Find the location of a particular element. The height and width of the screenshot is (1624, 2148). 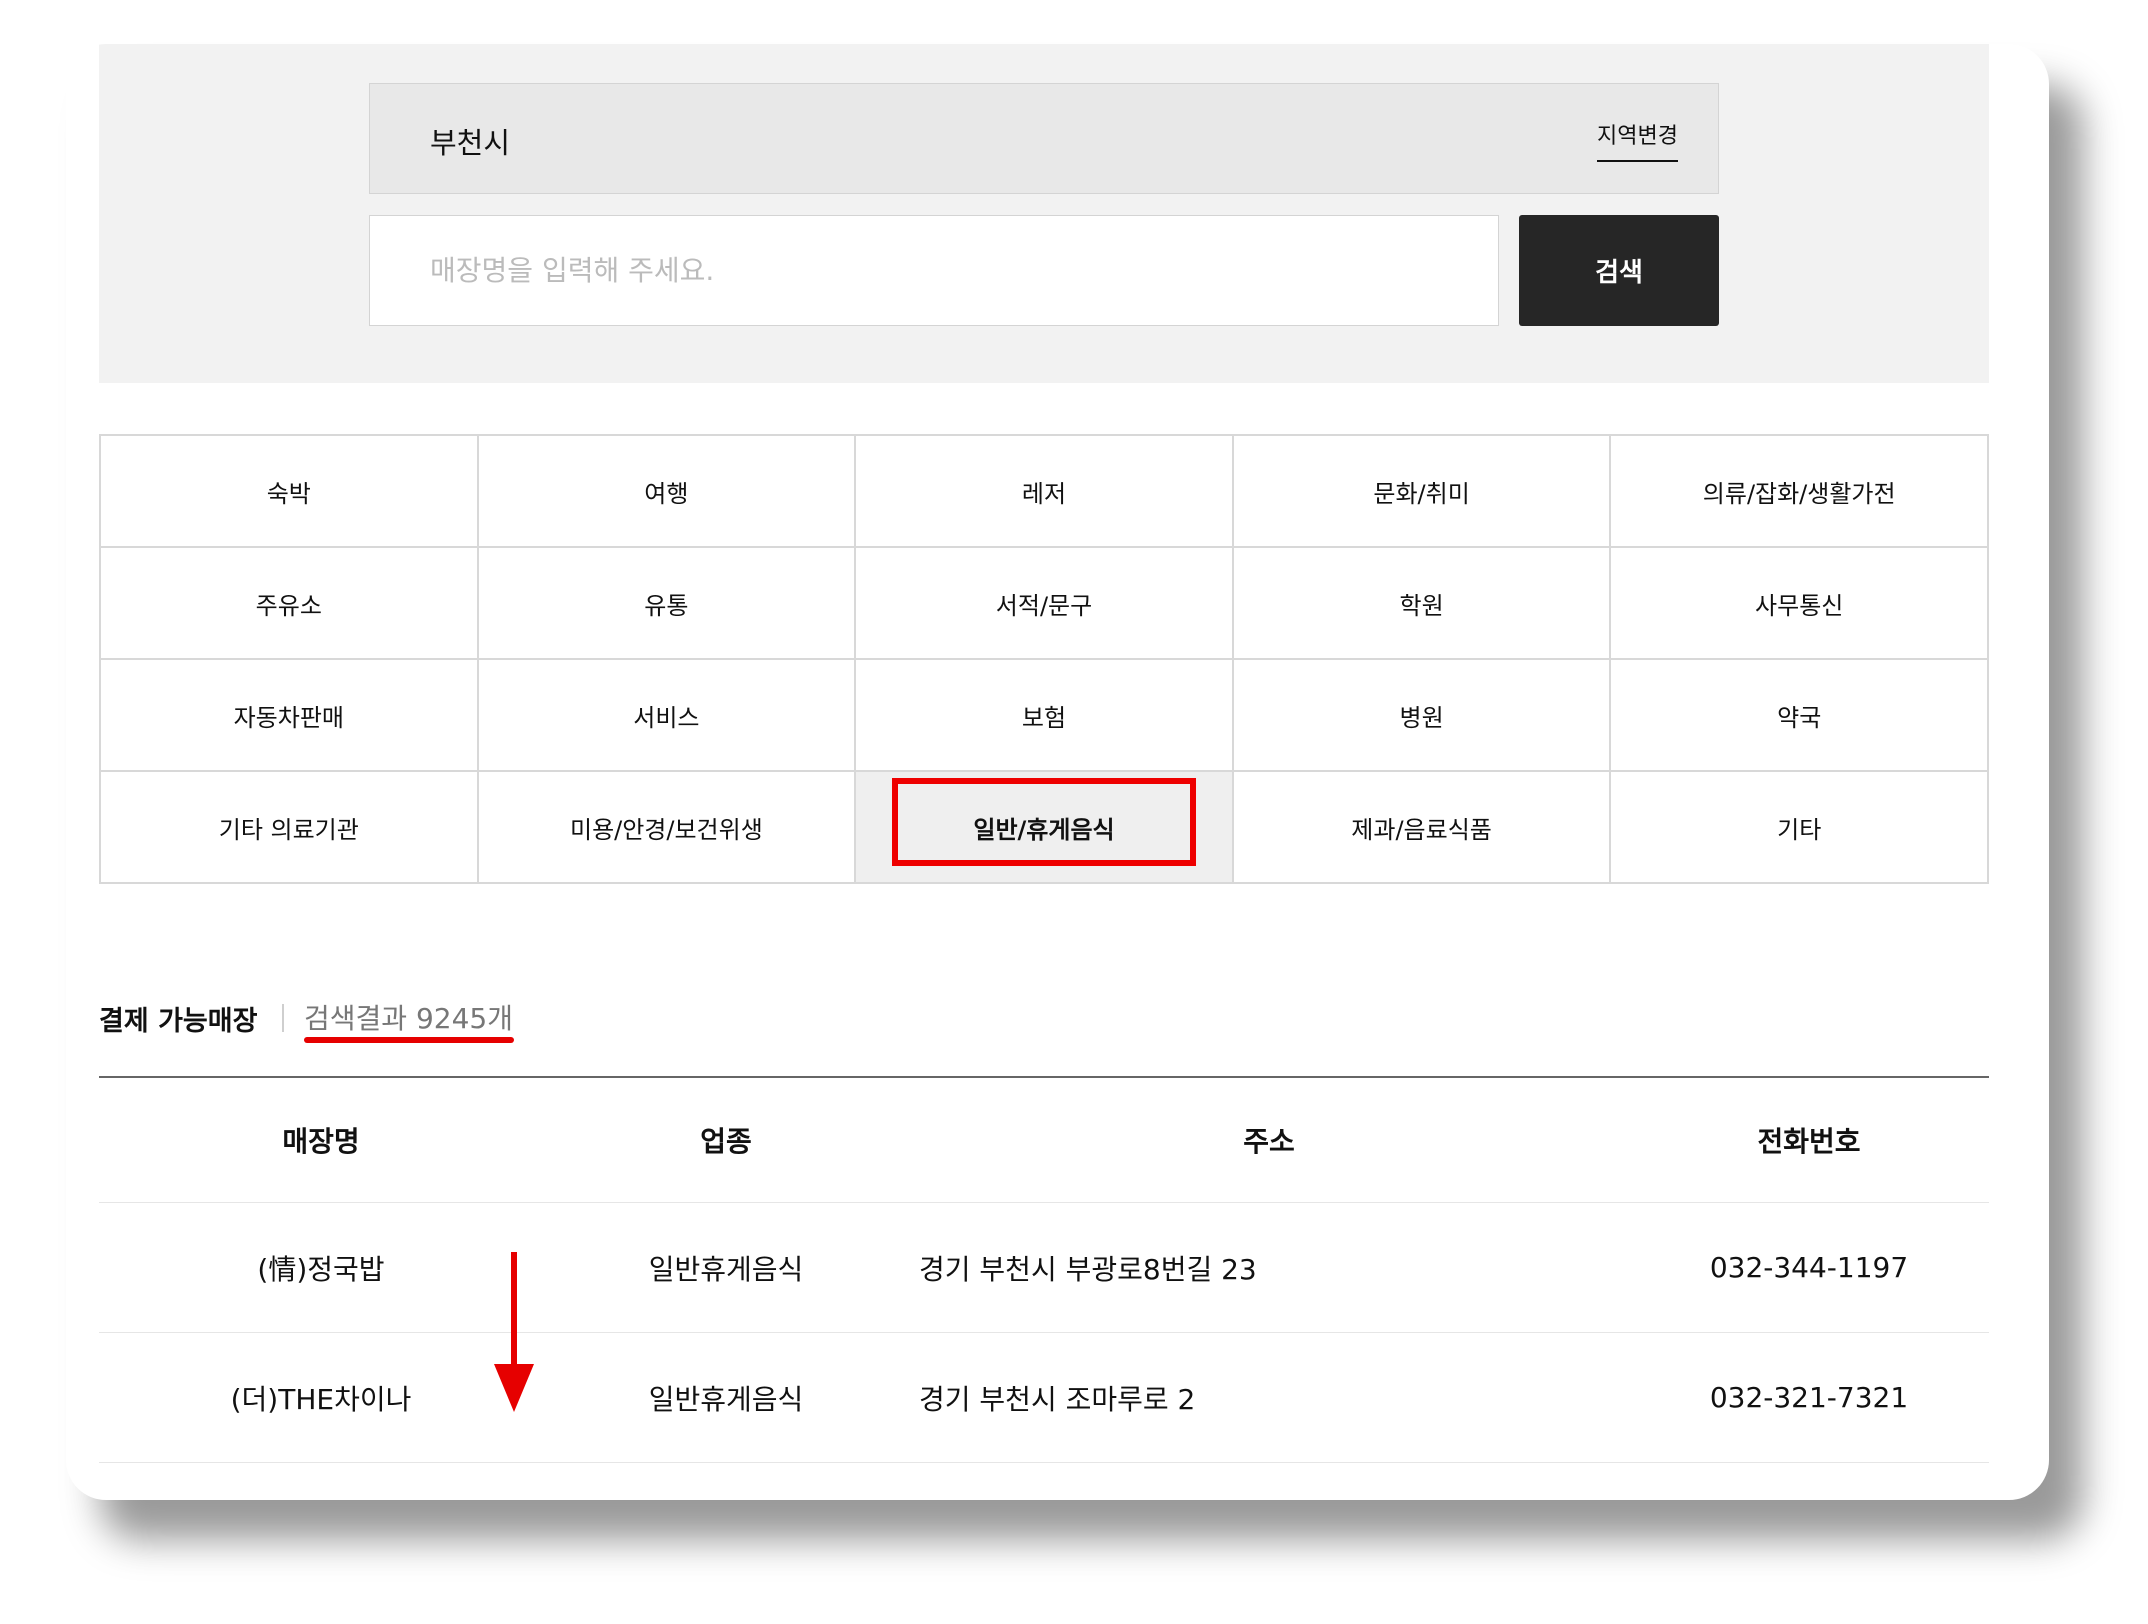

category-cell: 주유소 is located at coordinates (290, 604).